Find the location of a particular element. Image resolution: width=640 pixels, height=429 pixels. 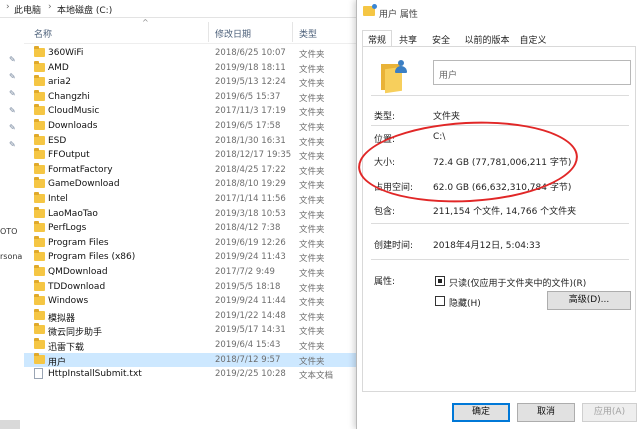

column-type: 类型 is located at coordinates (308, 33).